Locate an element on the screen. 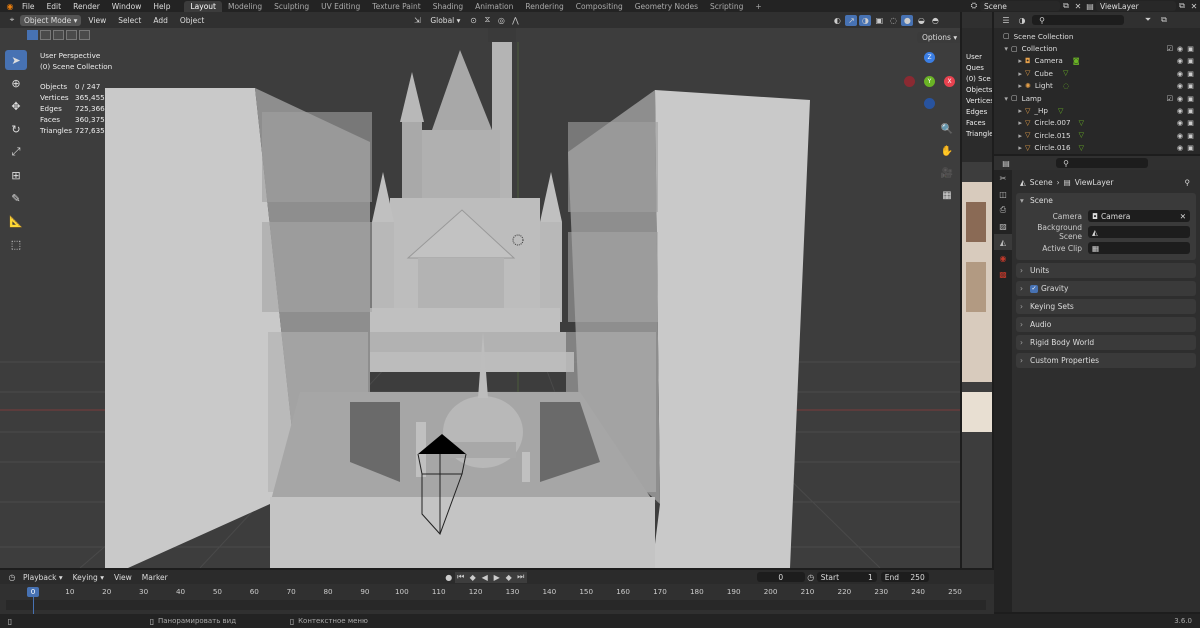  cursor-tool-icon: ⊕ is located at coordinates (16, 83).